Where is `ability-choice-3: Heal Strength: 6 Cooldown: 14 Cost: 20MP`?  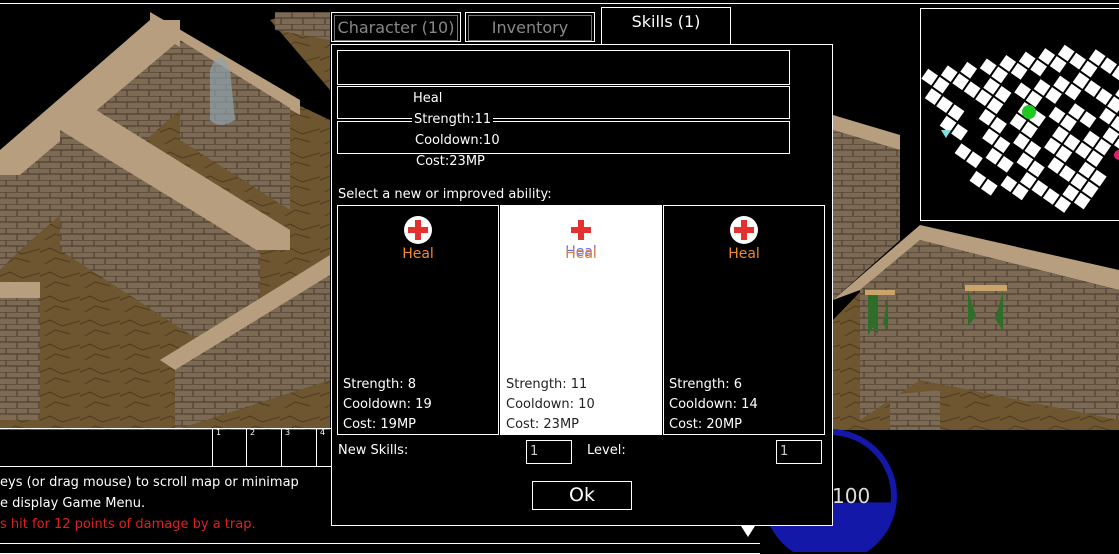 ability-choice-3: Heal Strength: 6 Cooldown: 14 Cost: 20MP is located at coordinates (744, 320).